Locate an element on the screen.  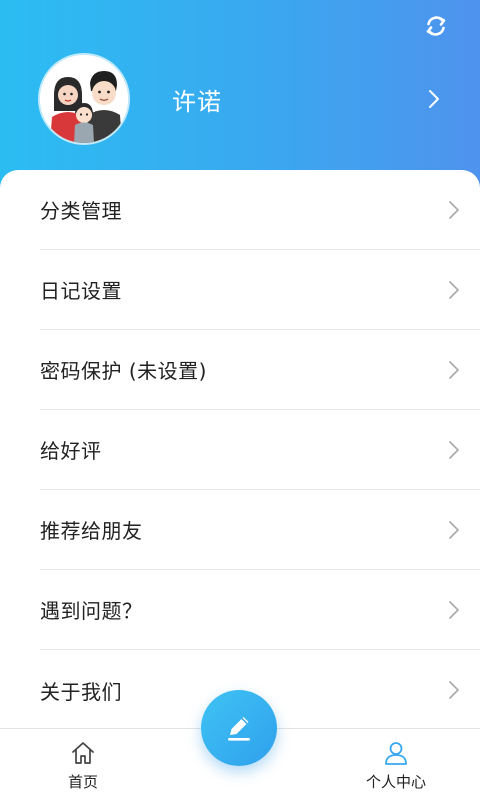
profile-name: 许诺 is located at coordinates (197, 101).